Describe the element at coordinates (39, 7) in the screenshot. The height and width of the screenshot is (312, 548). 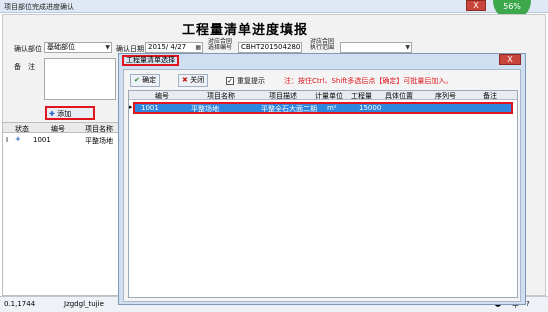
I see `window-title: 项目部位完成进度确认` at that location.